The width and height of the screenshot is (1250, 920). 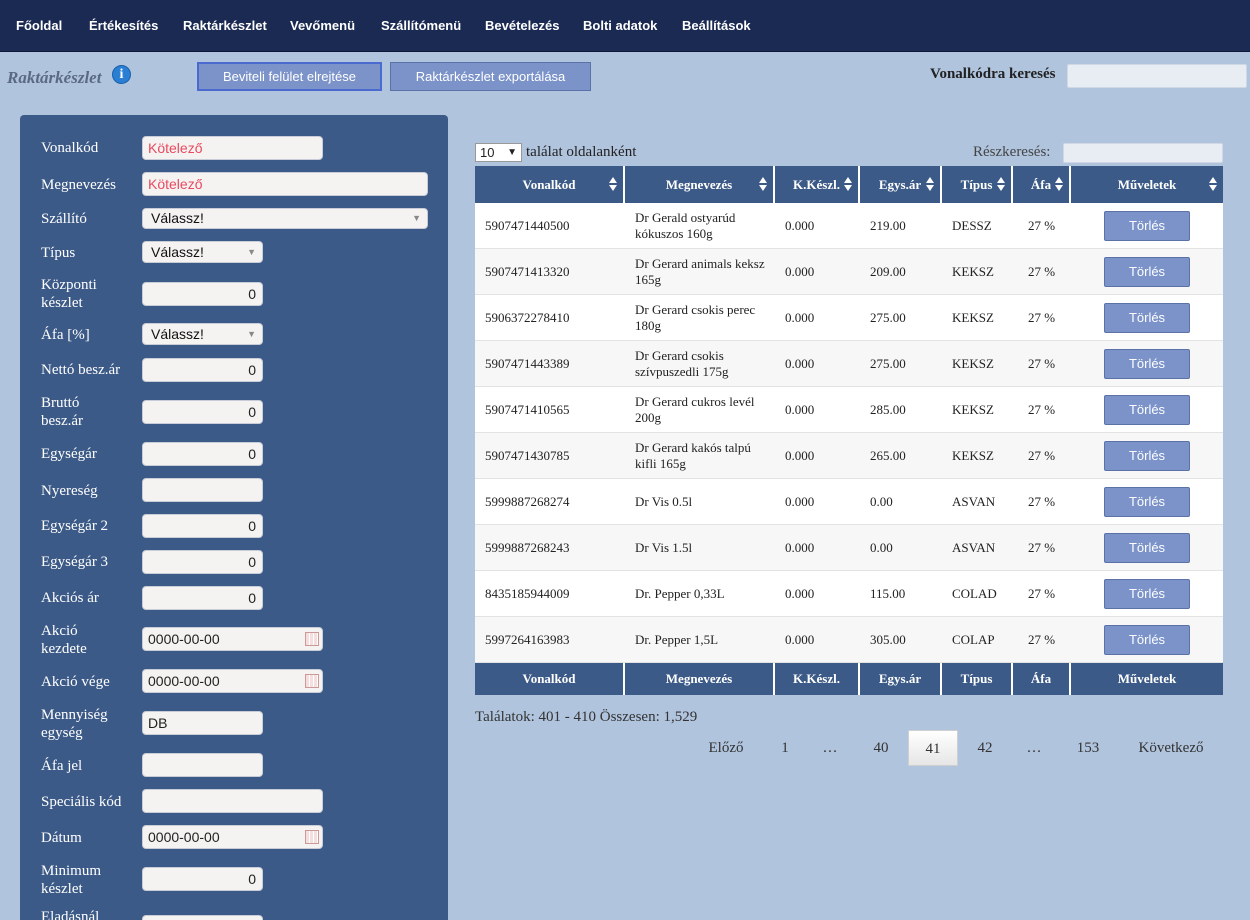 I want to click on form-label-barcode: Vonalkód, so click(x=70, y=148).